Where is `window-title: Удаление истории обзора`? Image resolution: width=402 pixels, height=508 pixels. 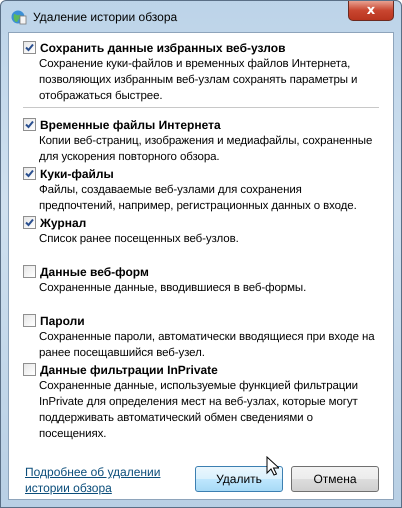 window-title: Удаление истории обзора is located at coordinates (105, 17).